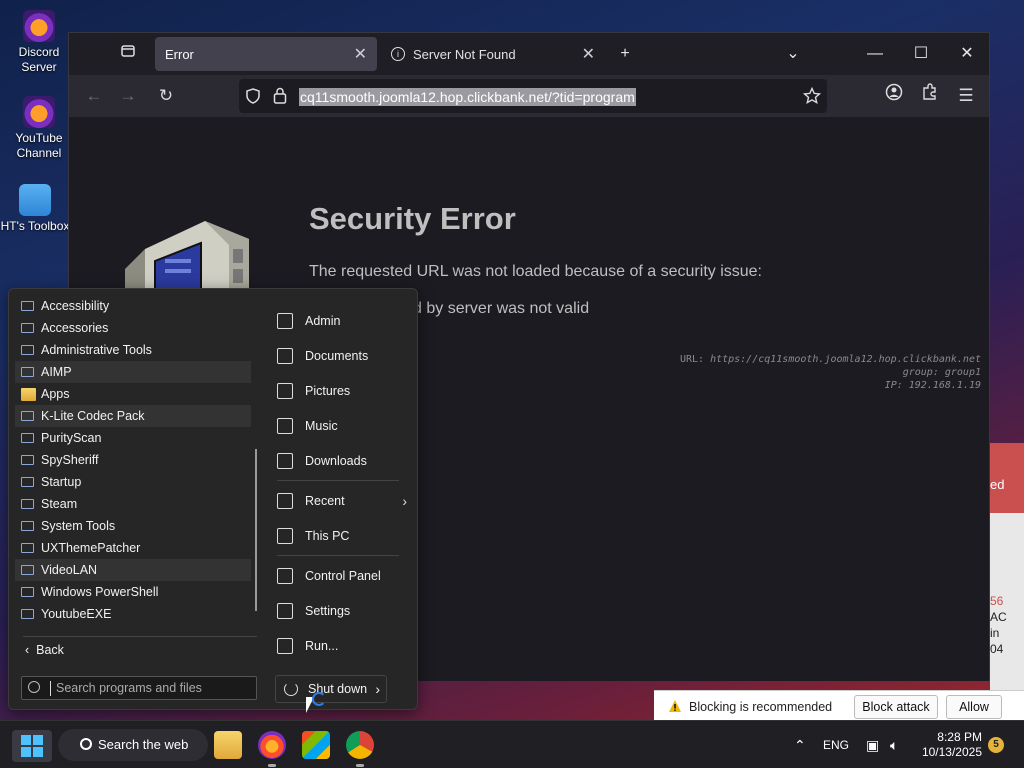 Image resolution: width=1024 pixels, height=768 pixels. What do you see at coordinates (133, 372) in the screenshot?
I see `program-item: AIMP` at bounding box center [133, 372].